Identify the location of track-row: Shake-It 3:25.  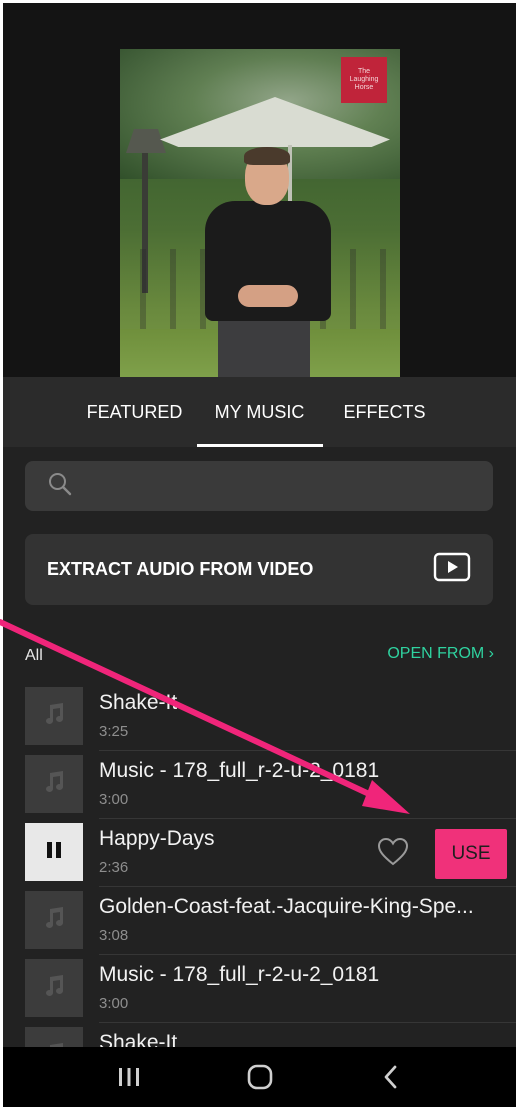
(259, 717).